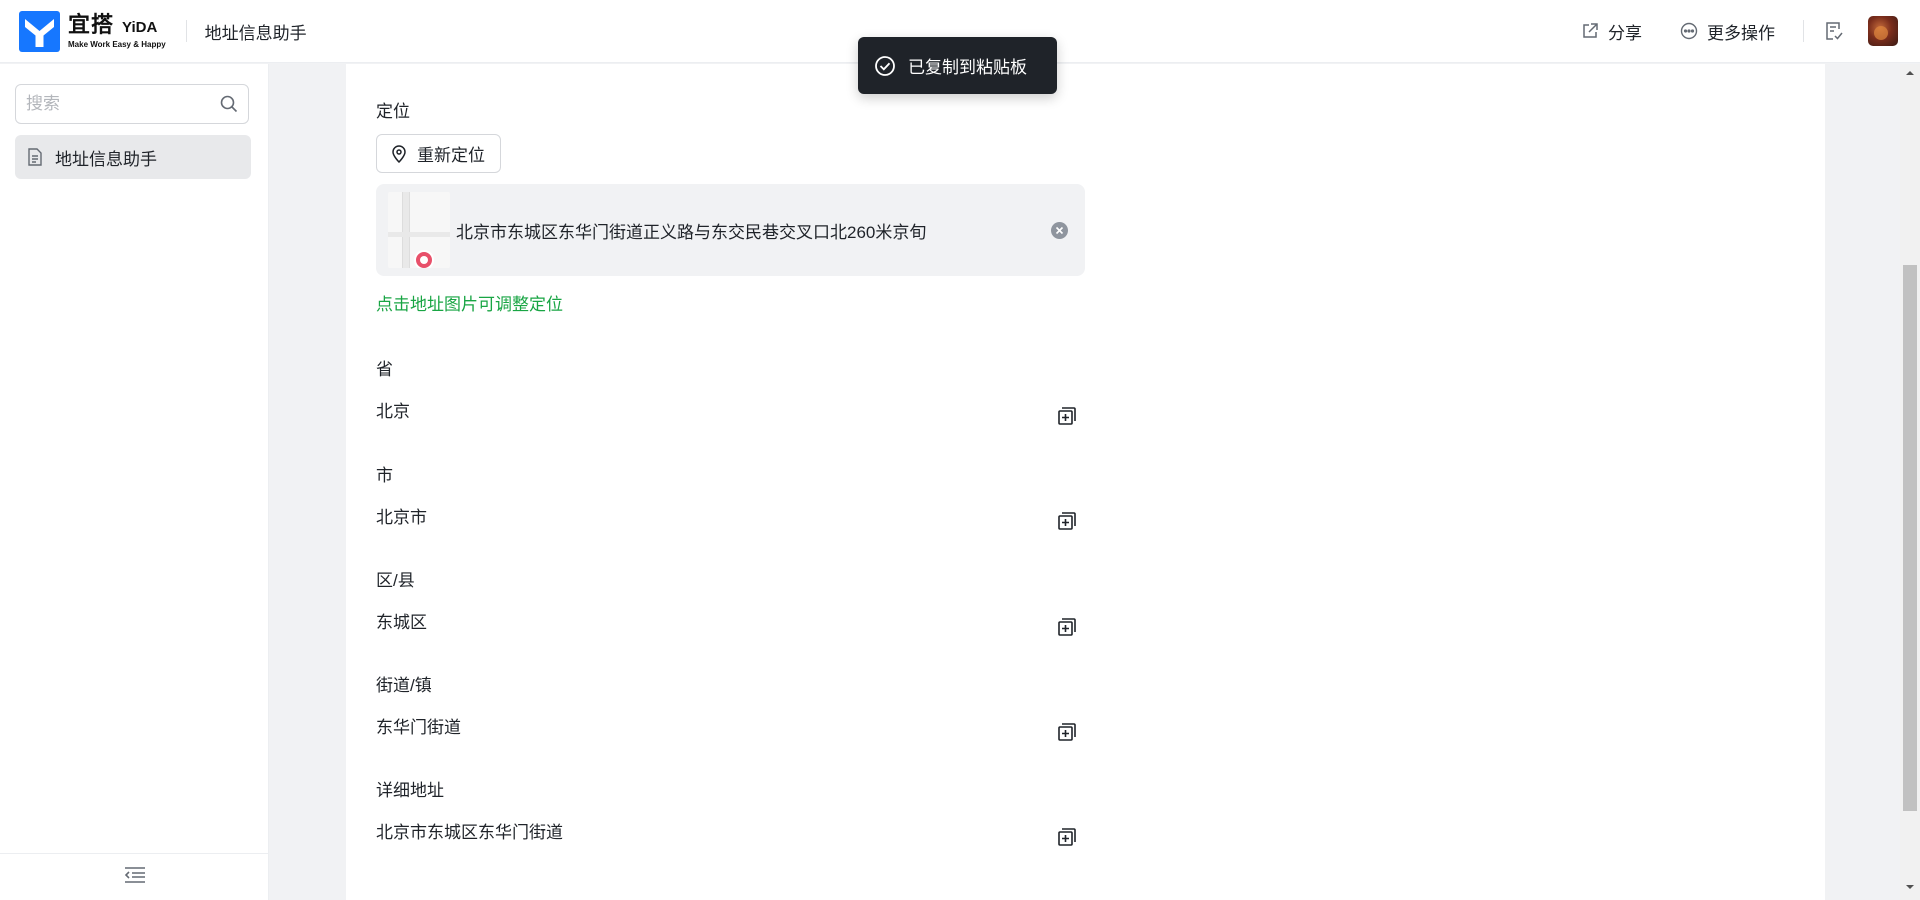  I want to click on header-divider, so click(186, 31).